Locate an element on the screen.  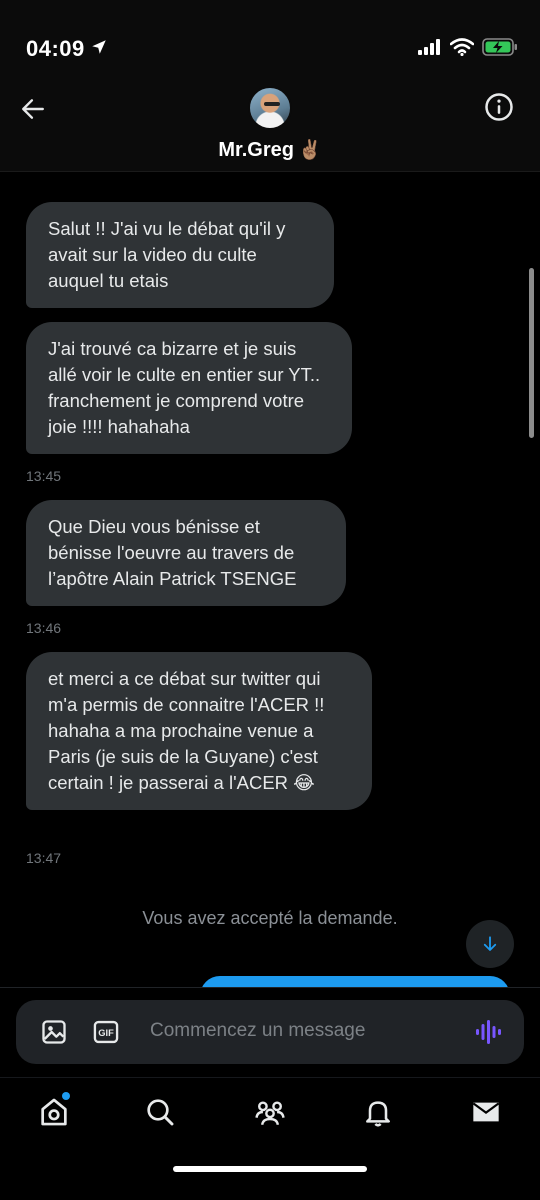
message-composer: GIF Commencez un message is located at coordinates (270, 1032).